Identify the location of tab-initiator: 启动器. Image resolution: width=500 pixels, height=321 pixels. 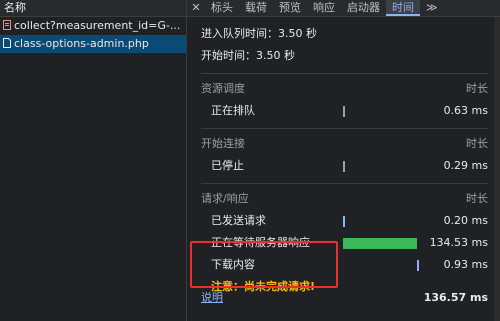
(363, 8).